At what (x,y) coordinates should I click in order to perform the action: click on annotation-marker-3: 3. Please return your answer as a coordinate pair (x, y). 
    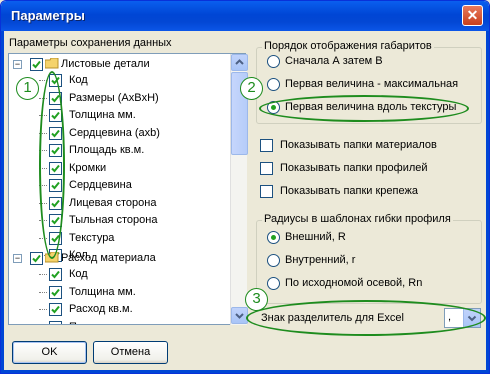
    Looking at the image, I should click on (256, 299).